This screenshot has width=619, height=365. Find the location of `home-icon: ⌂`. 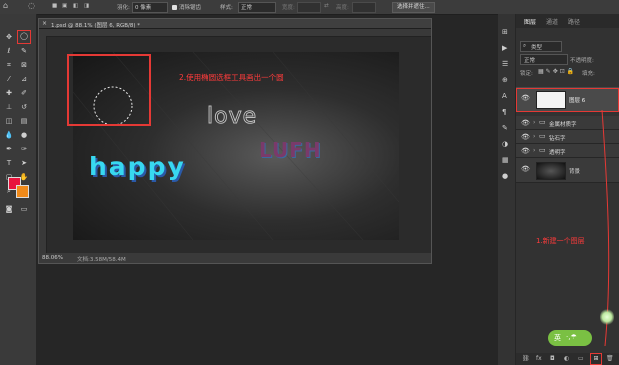

home-icon: ⌂ is located at coordinates (5, 5).